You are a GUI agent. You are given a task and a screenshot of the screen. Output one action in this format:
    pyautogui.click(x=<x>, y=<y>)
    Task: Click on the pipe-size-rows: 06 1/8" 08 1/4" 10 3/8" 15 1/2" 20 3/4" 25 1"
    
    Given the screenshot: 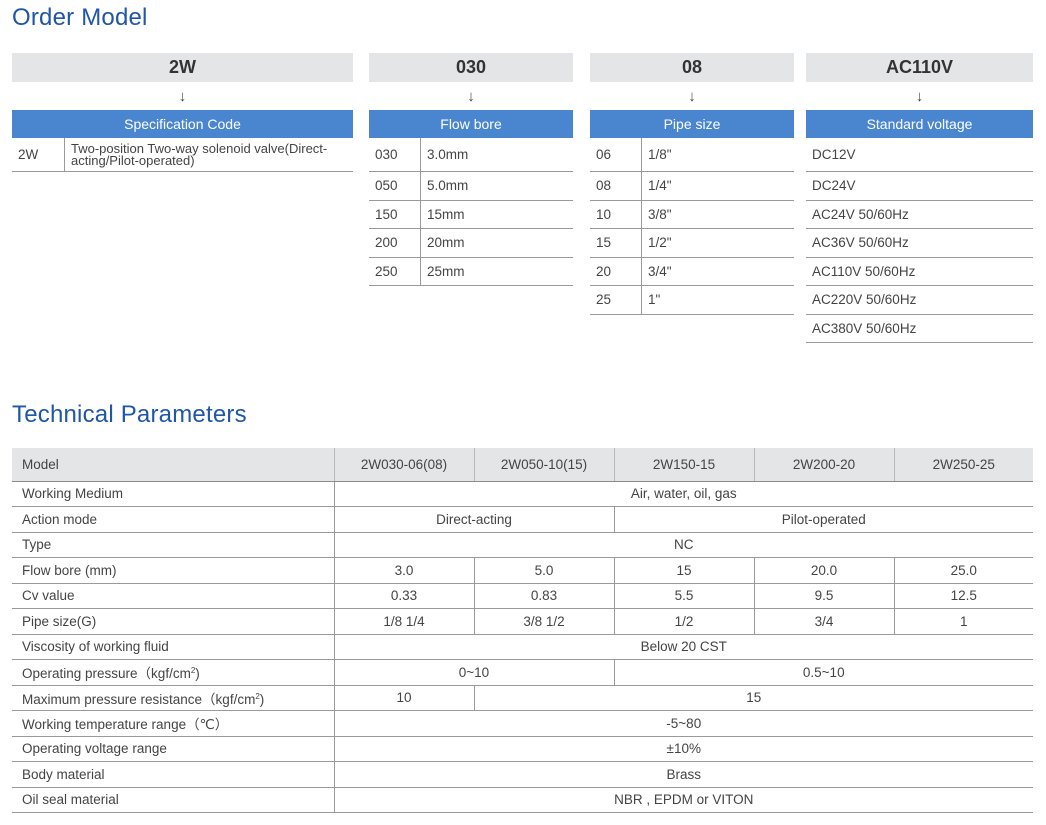 What is the action you would take?
    pyautogui.click(x=692, y=226)
    